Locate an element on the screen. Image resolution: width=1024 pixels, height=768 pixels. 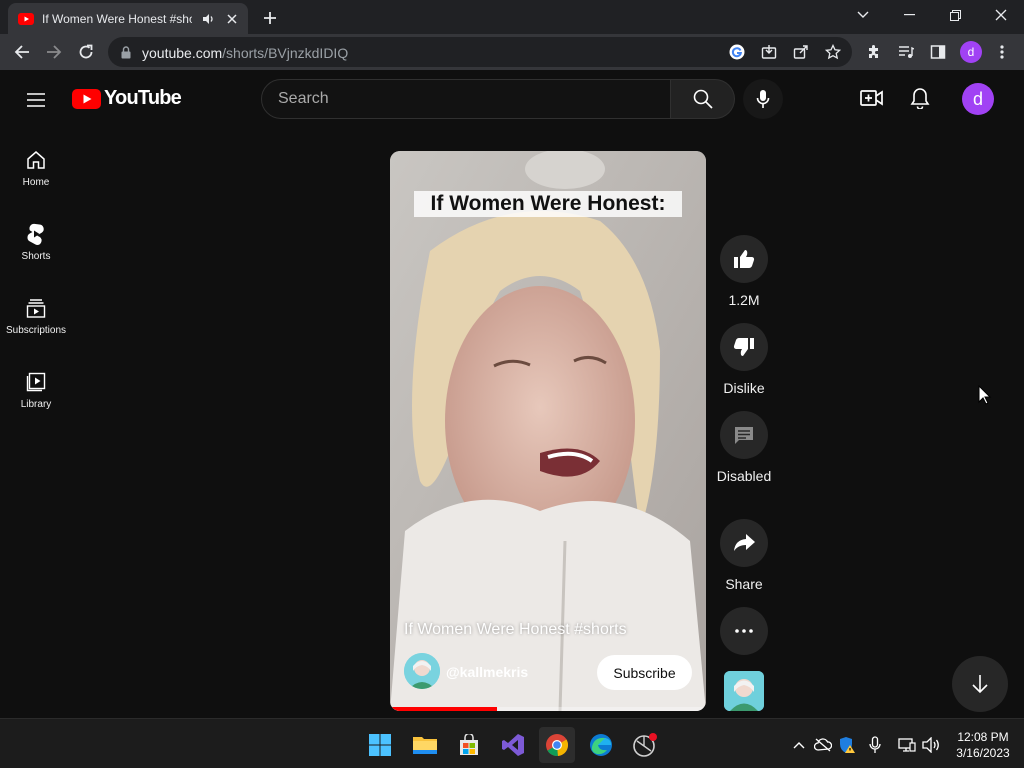
comments-button: Disabled is located at coordinates (744, 448).